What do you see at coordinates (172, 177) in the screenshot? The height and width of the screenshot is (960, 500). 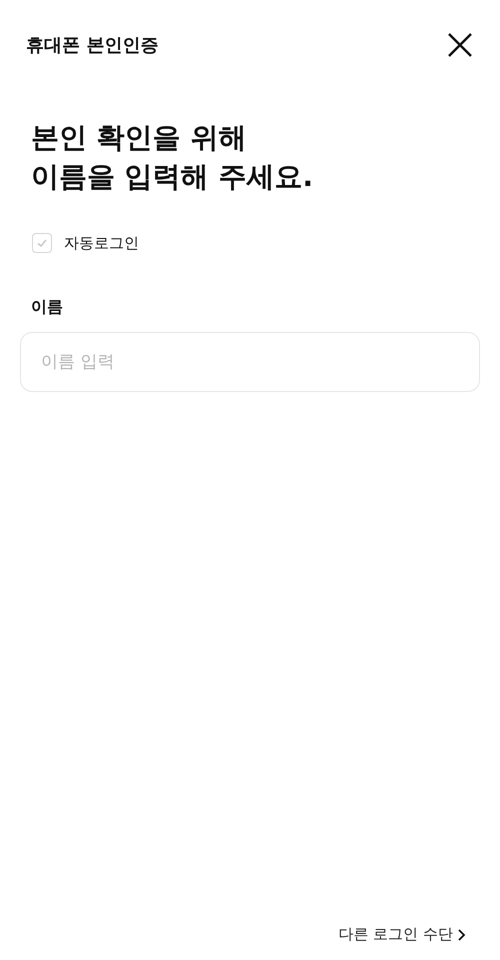 I see `heading-line: 이름을 입력해 주세요.` at bounding box center [172, 177].